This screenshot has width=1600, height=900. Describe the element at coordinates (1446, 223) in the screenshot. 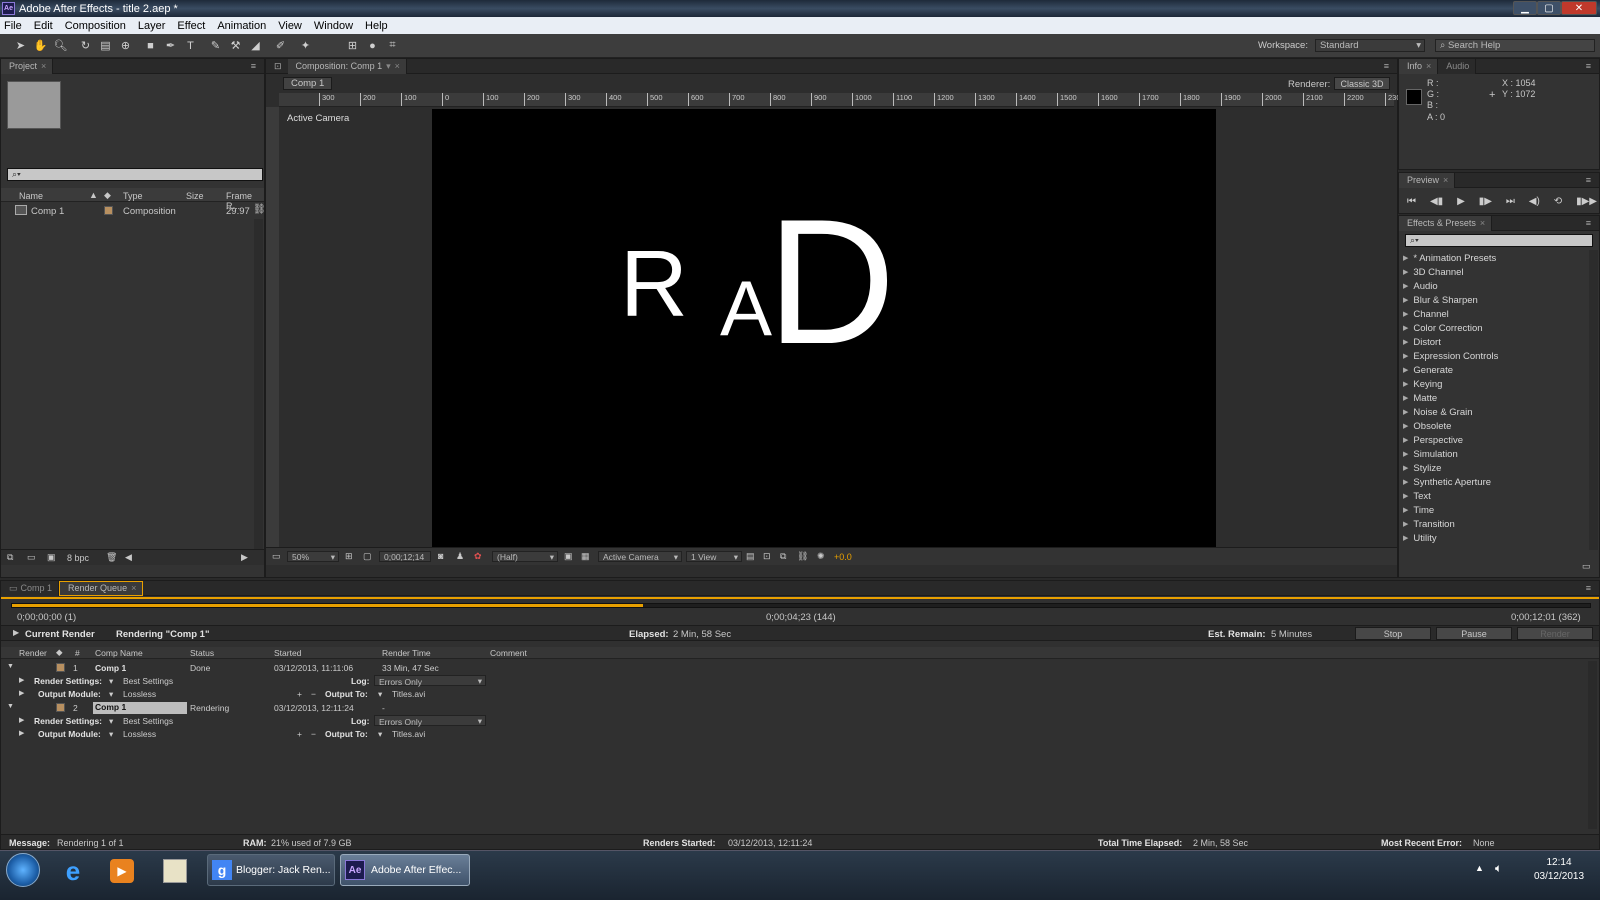

I see `tab-effects-presets: Effects & Presets ×` at that location.